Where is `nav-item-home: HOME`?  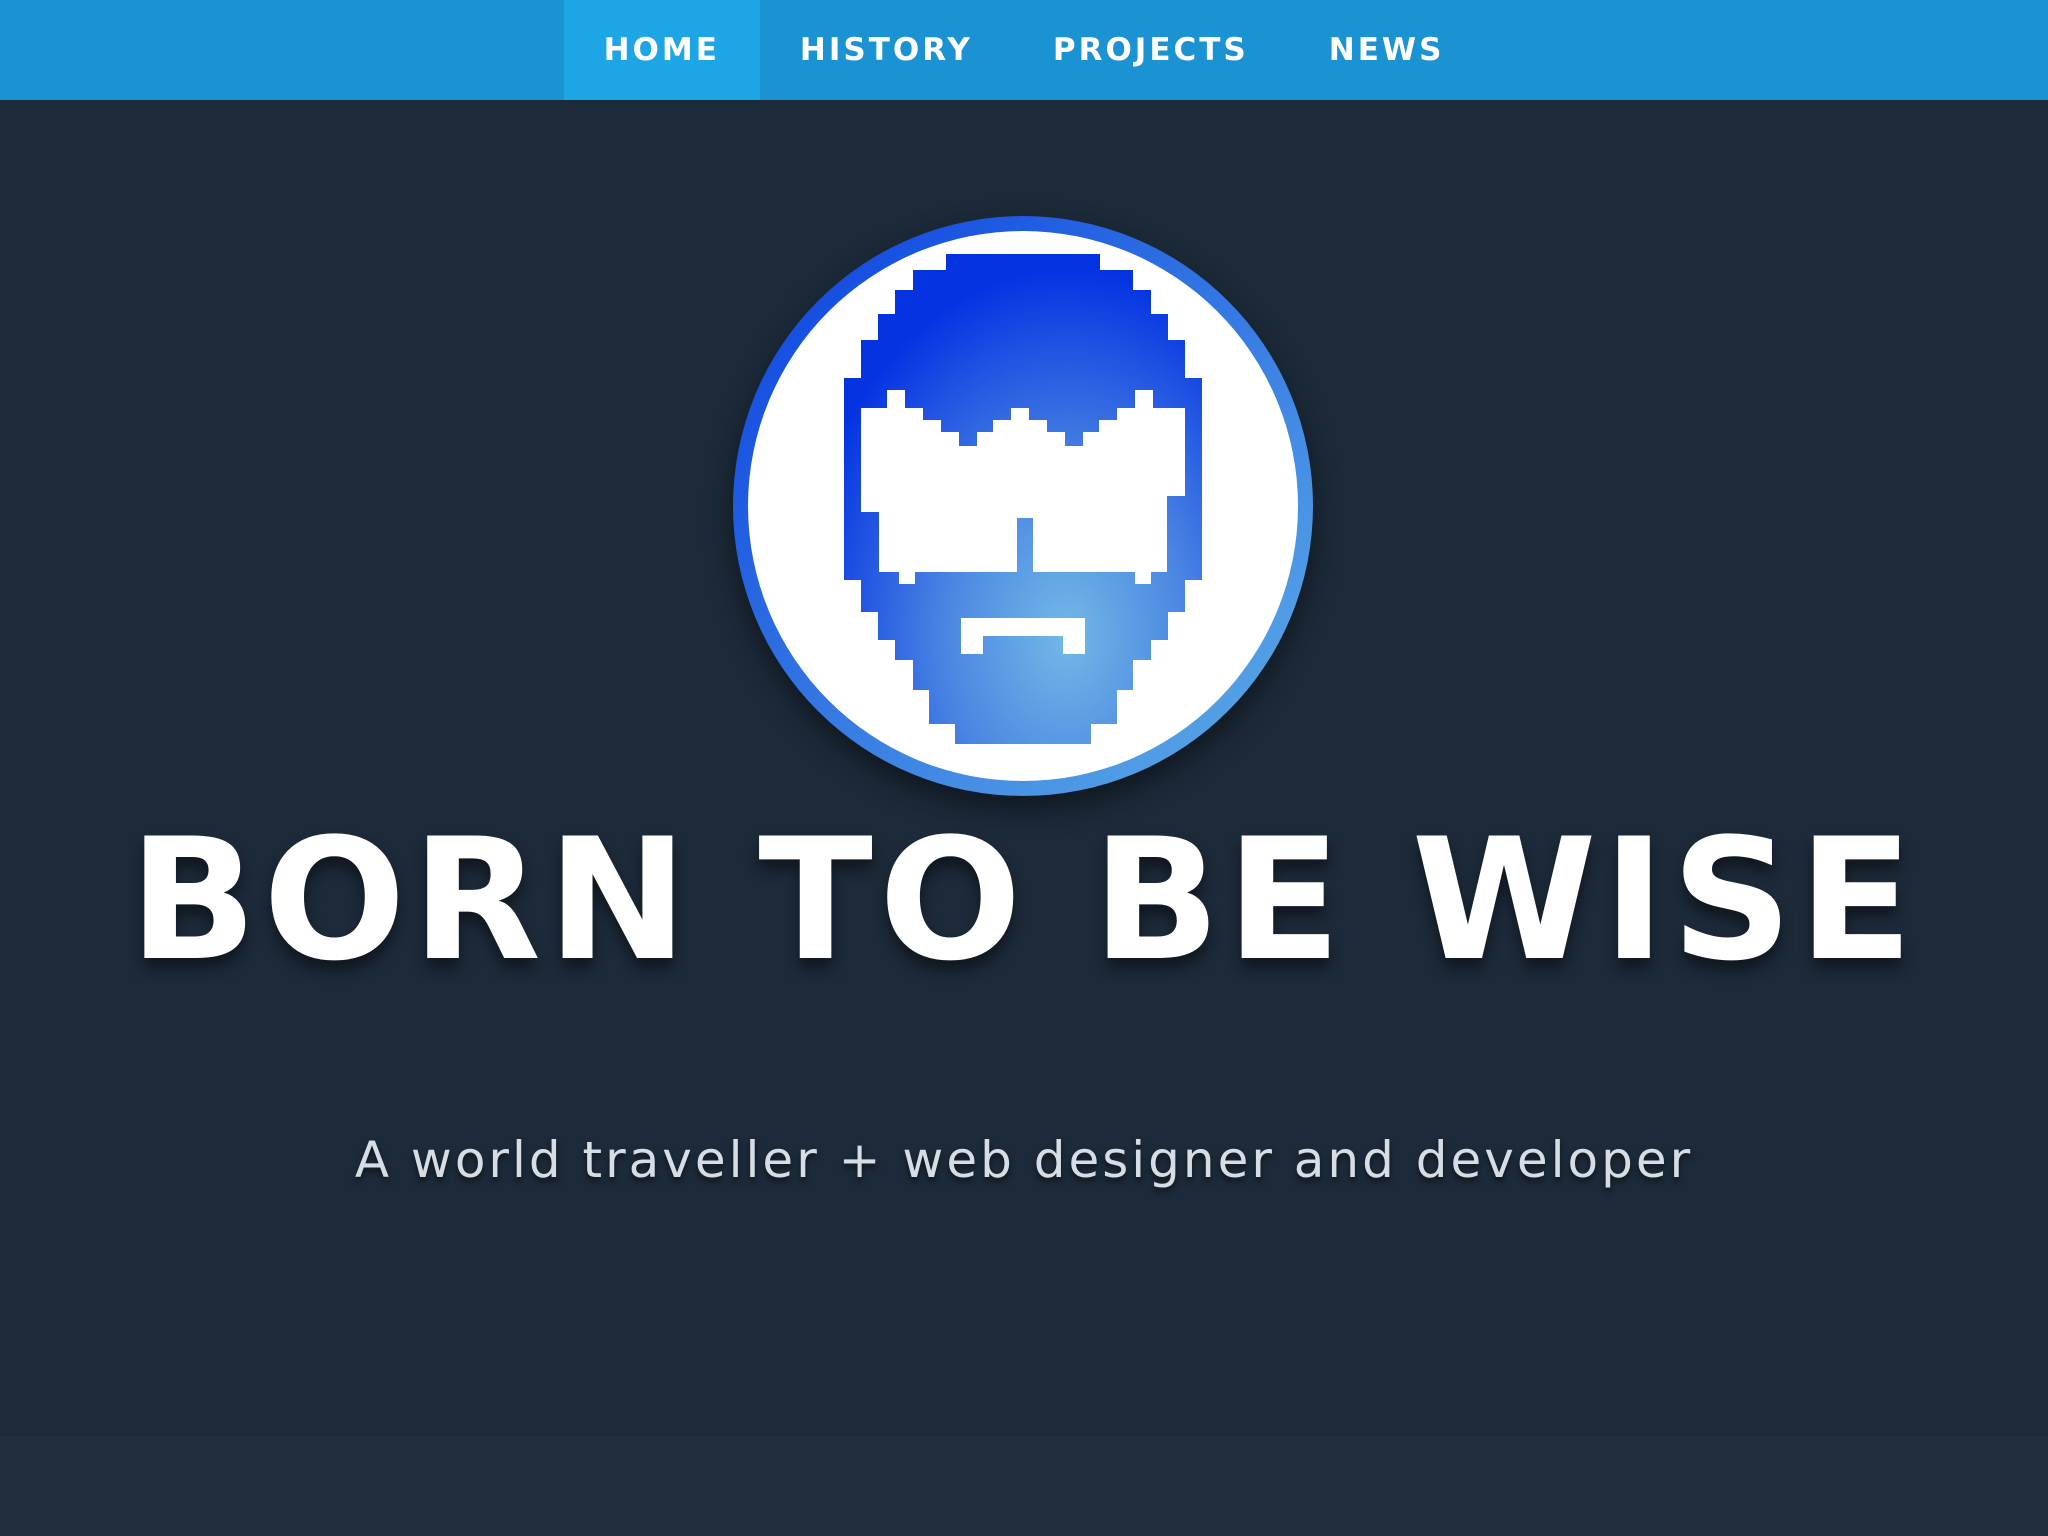 nav-item-home: HOME is located at coordinates (661, 50).